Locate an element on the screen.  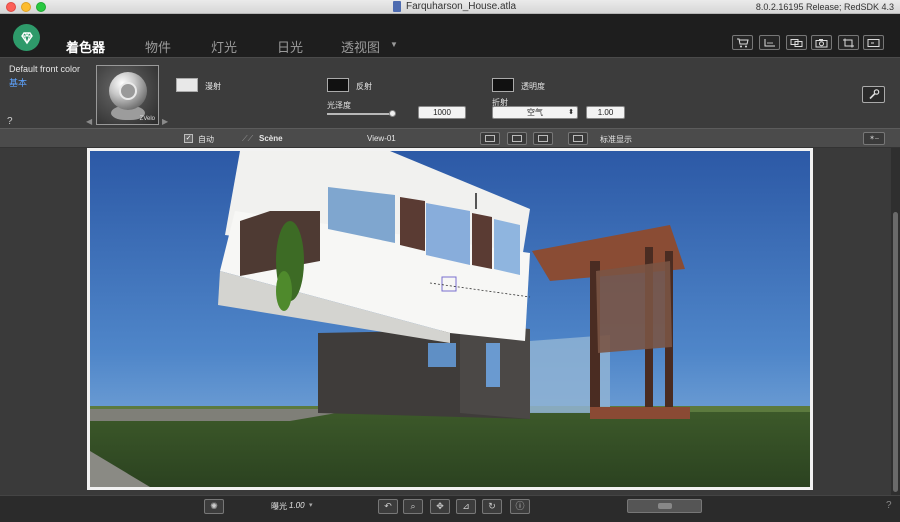
reflection-label: 反射 is located at coordinates (364, 86).